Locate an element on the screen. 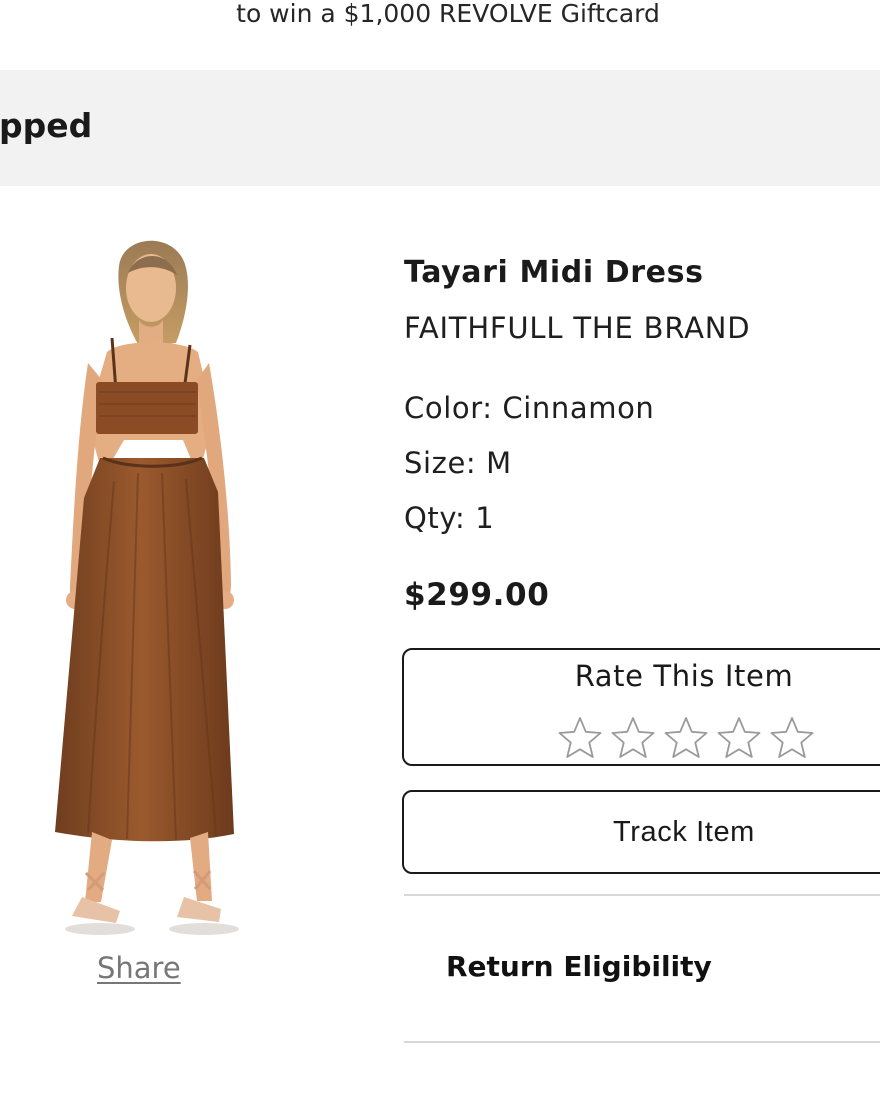 The height and width of the screenshot is (1097, 880). track-item-button: Track Item is located at coordinates (641, 832).